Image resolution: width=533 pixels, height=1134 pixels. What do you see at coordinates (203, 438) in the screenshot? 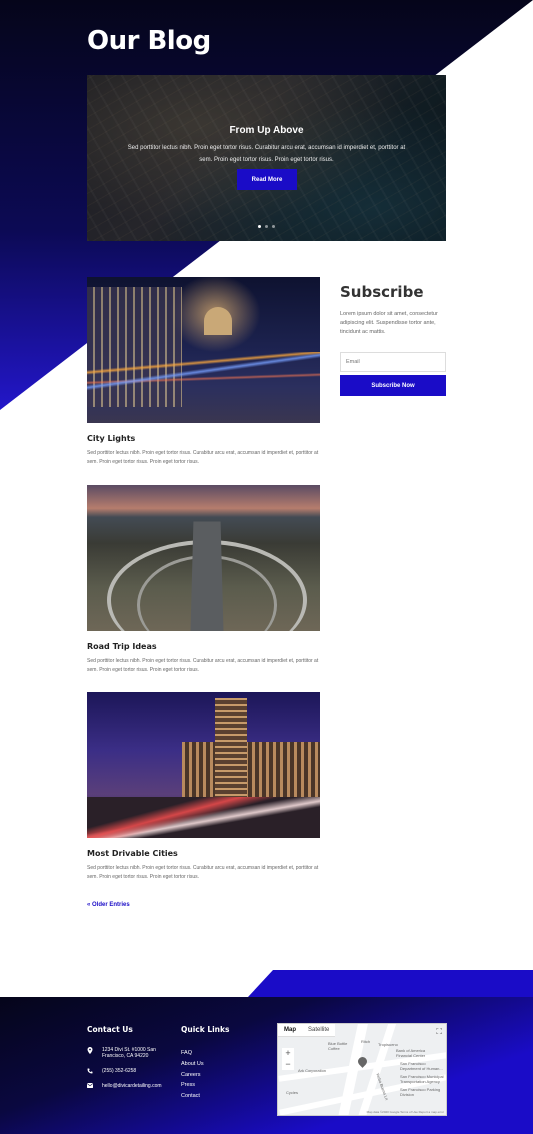
I see `post-title: City Lights` at bounding box center [203, 438].